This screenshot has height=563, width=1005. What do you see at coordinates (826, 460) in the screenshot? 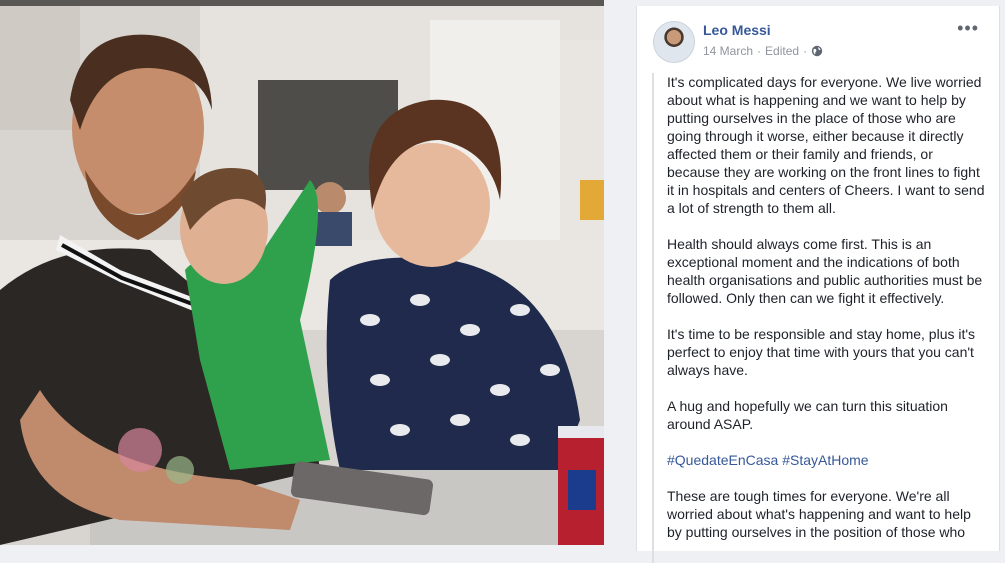
I see `hashtag-links: #QuedateEnCasa #StayAtHome` at bounding box center [826, 460].